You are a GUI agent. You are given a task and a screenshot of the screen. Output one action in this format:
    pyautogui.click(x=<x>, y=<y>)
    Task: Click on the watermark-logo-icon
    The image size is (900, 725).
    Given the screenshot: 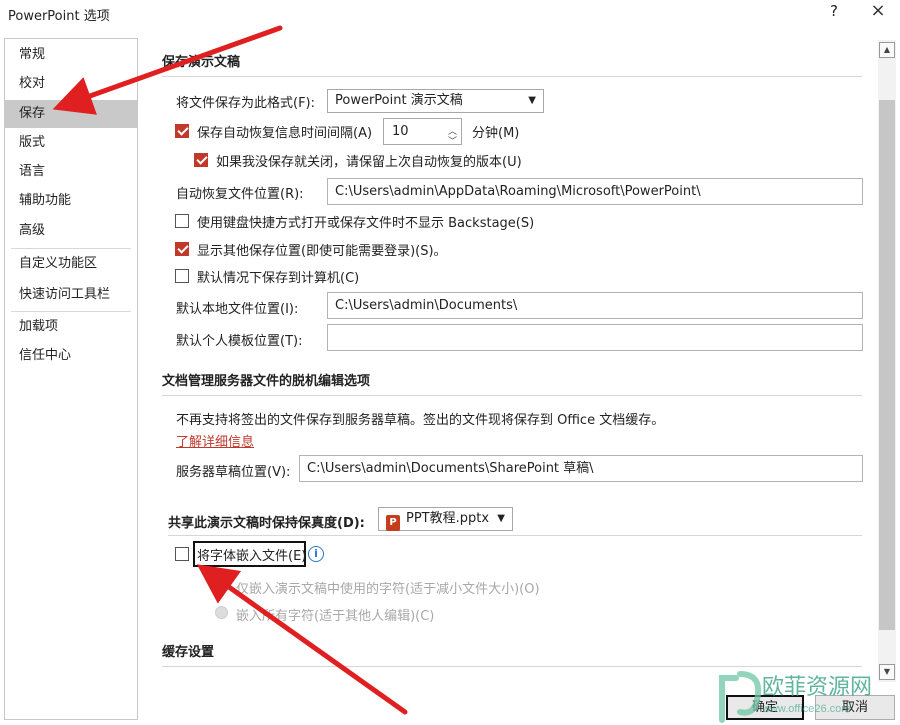 What is the action you would take?
    pyautogui.click(x=740, y=697)
    